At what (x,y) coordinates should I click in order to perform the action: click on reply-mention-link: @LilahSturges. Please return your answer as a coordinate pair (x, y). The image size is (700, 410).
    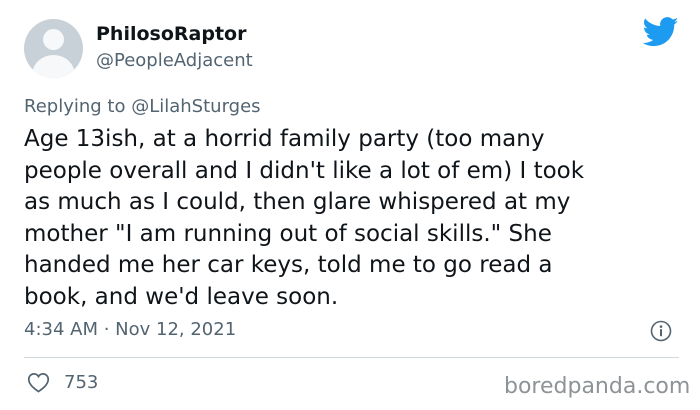
    Looking at the image, I should click on (195, 106).